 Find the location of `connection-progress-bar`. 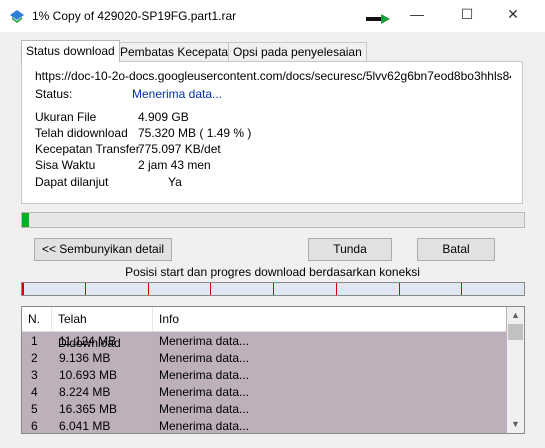

connection-progress-bar is located at coordinates (273, 289).